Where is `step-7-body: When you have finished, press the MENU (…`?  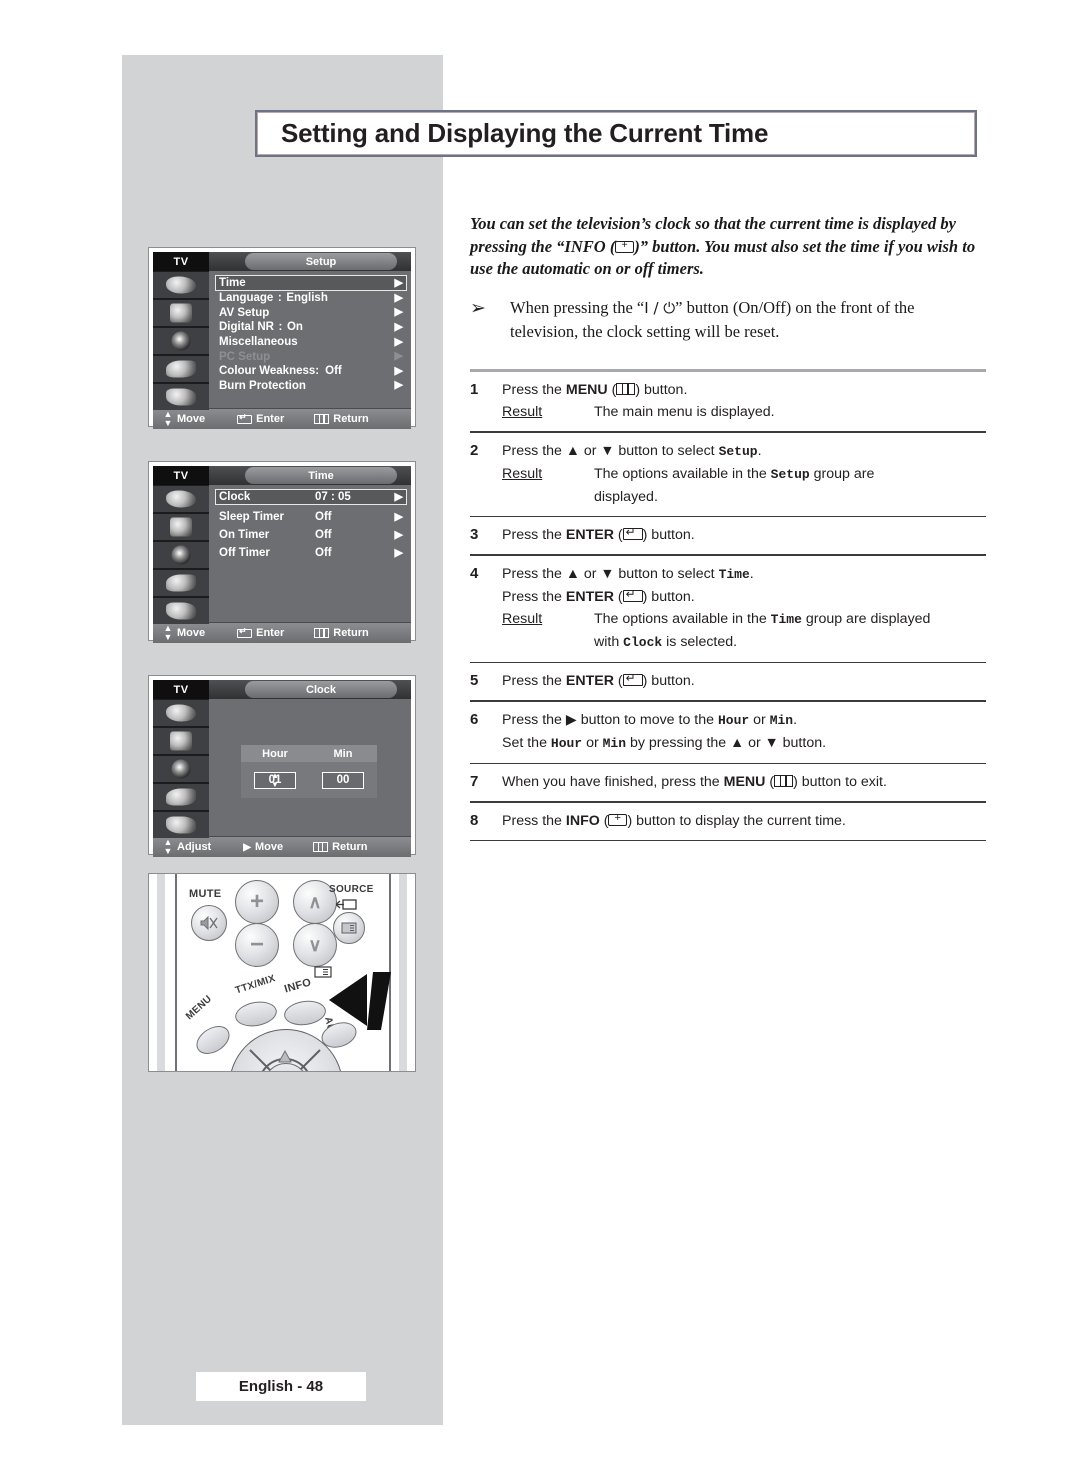
step-7-body: When you have finished, press the MENU (… is located at coordinates (744, 782).